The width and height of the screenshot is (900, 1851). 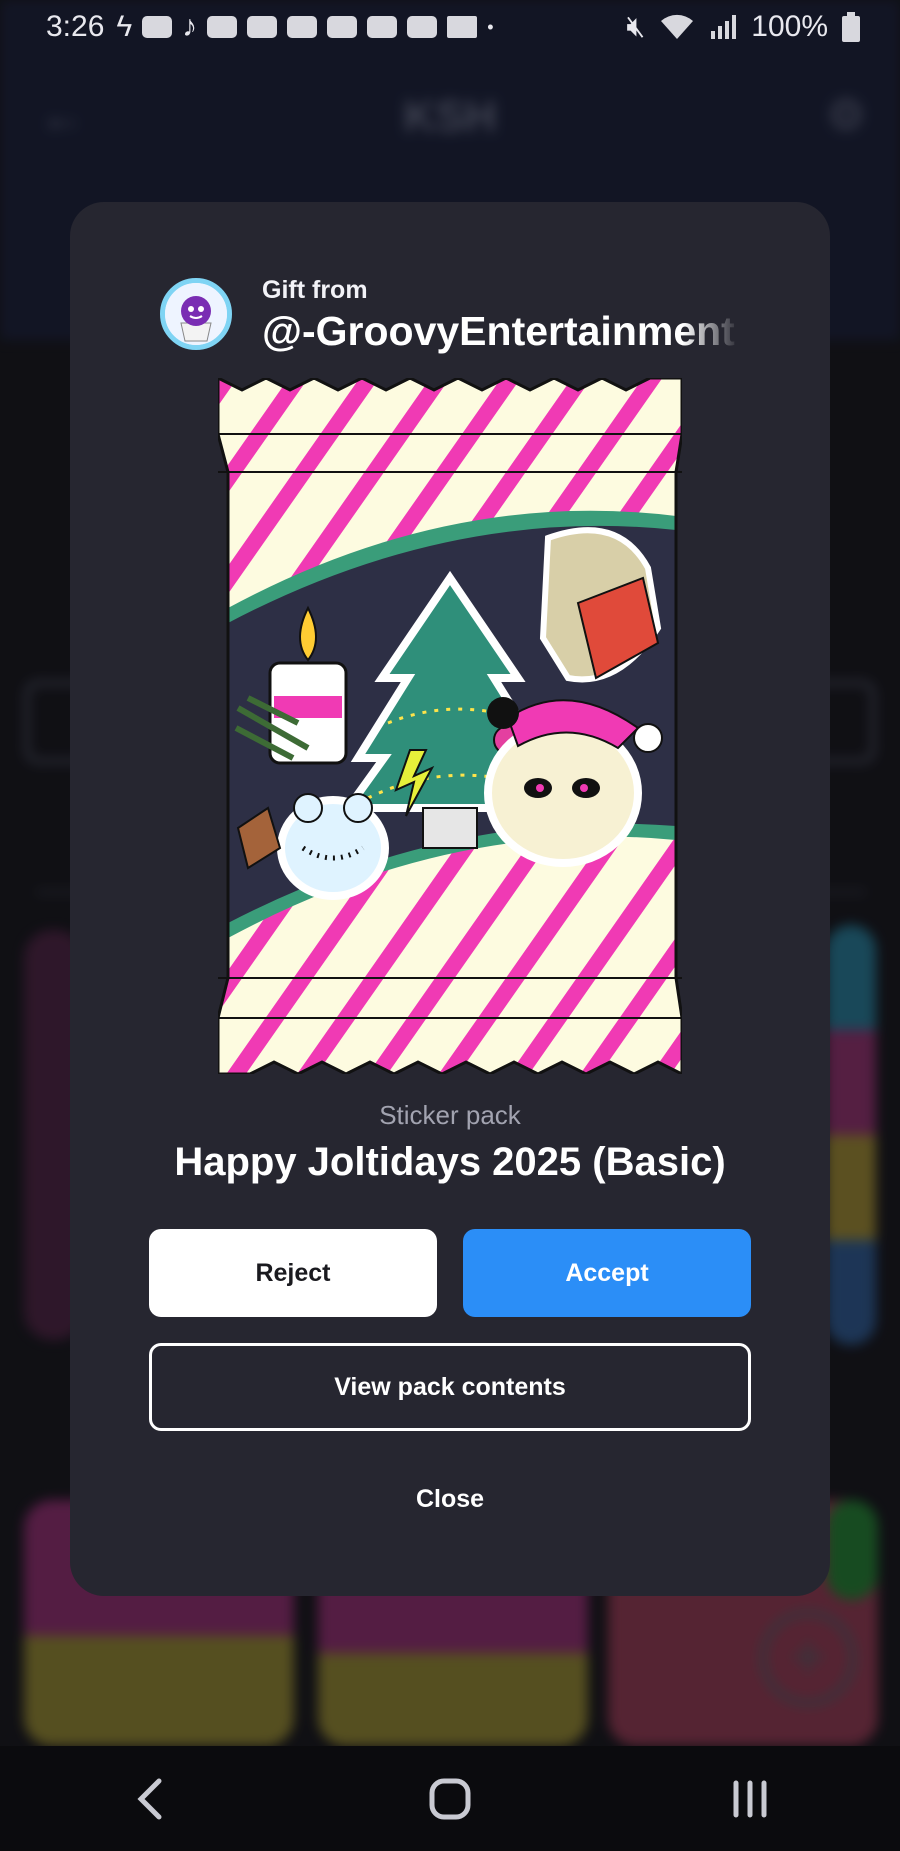 I want to click on nav-back-button, so click(x=150, y=1799).